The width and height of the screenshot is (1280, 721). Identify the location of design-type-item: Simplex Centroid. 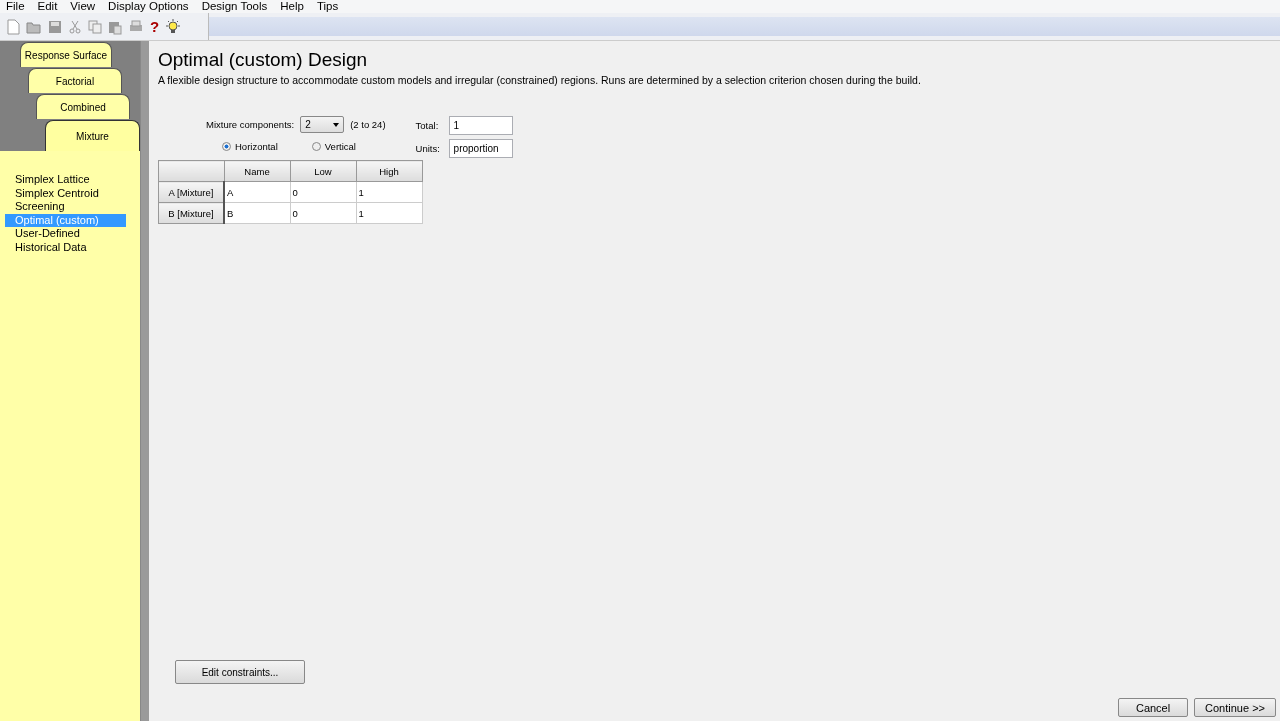
(65, 193).